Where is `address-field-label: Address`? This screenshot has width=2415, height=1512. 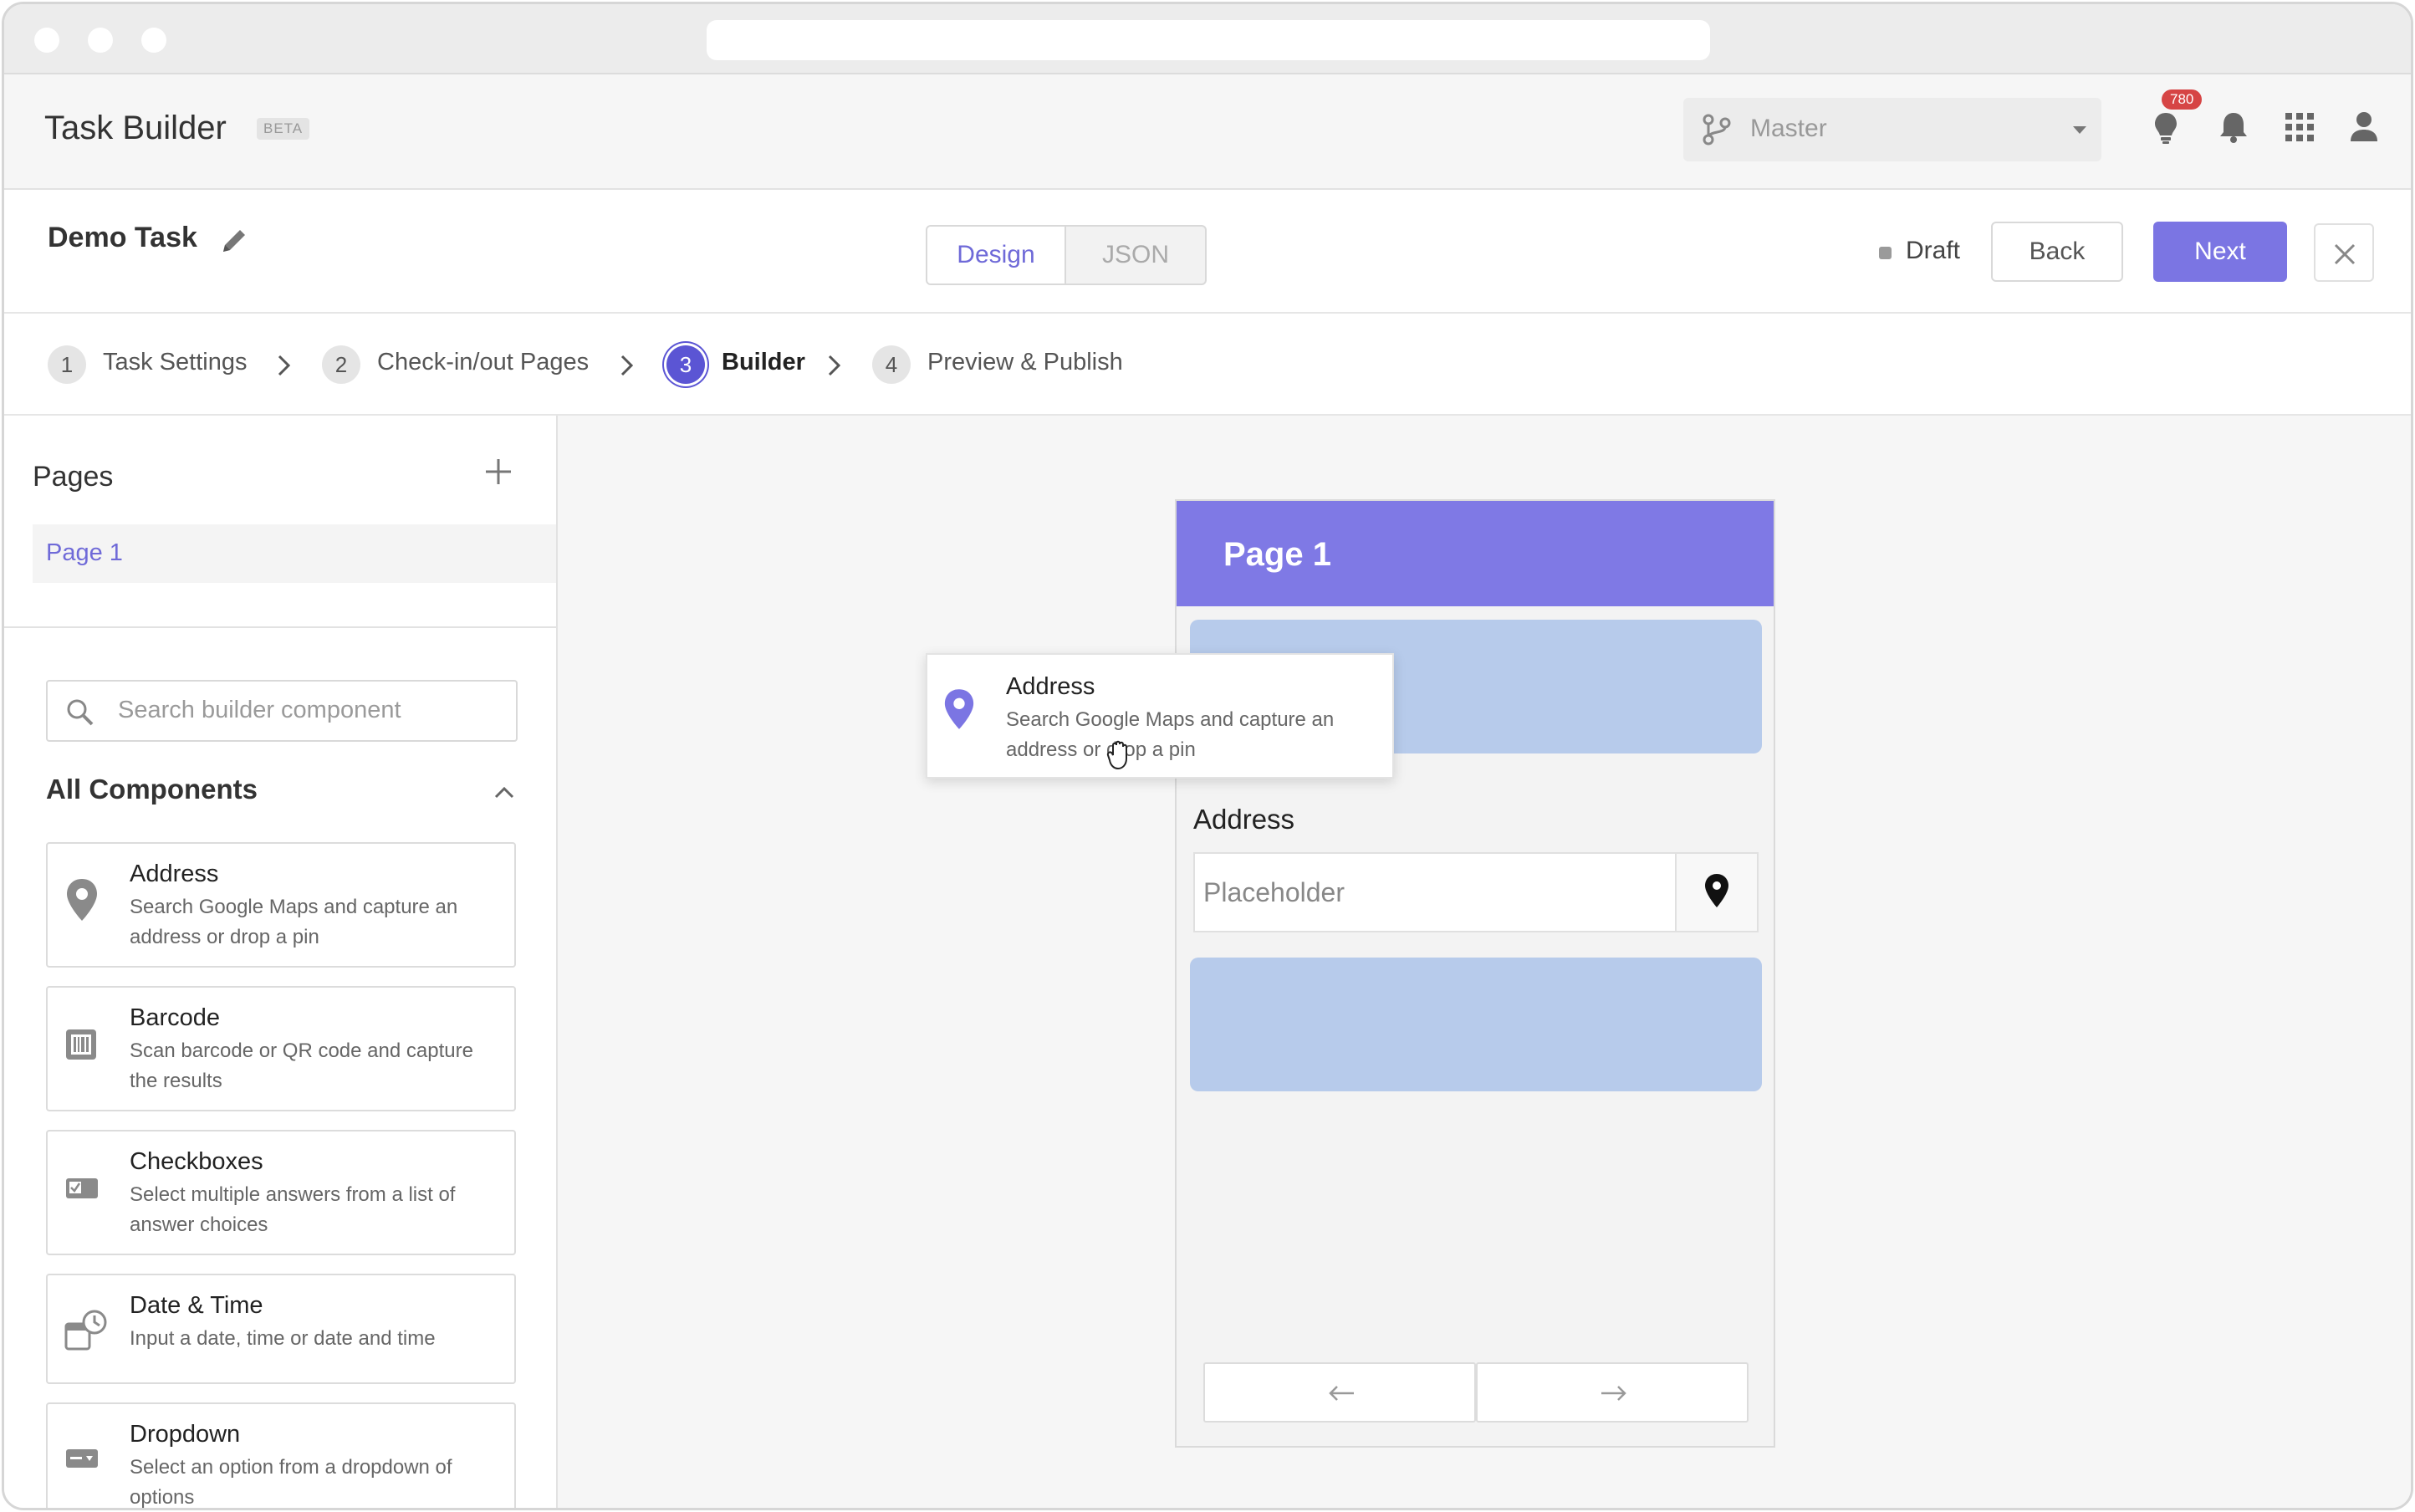 address-field-label: Address is located at coordinates (1244, 819).